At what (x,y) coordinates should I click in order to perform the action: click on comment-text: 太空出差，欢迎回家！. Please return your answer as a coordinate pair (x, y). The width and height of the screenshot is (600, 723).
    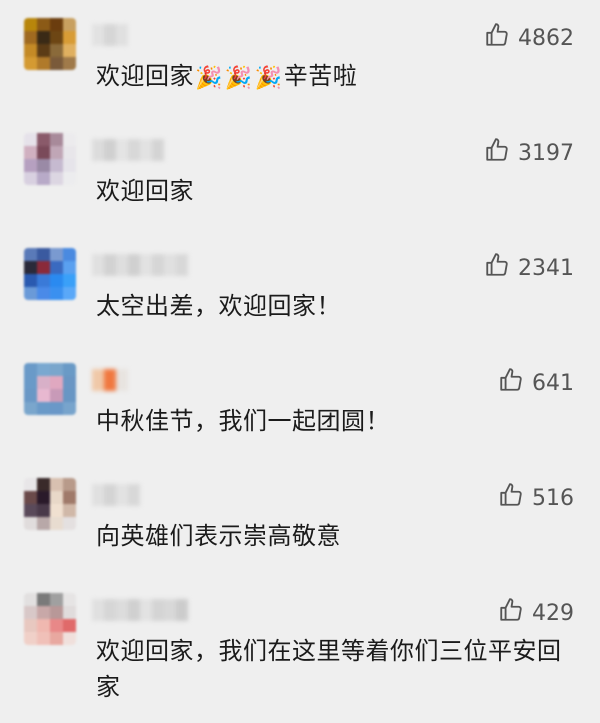
    Looking at the image, I should click on (218, 306).